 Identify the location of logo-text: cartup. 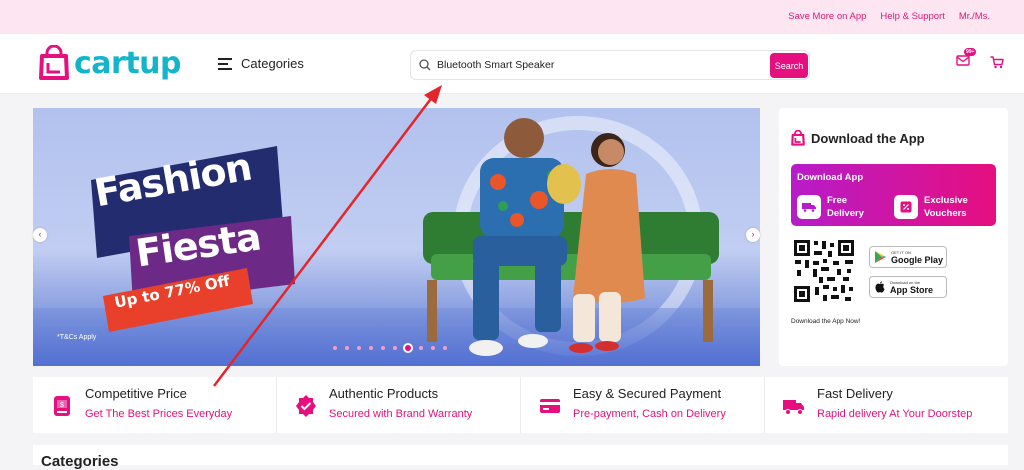
(128, 63).